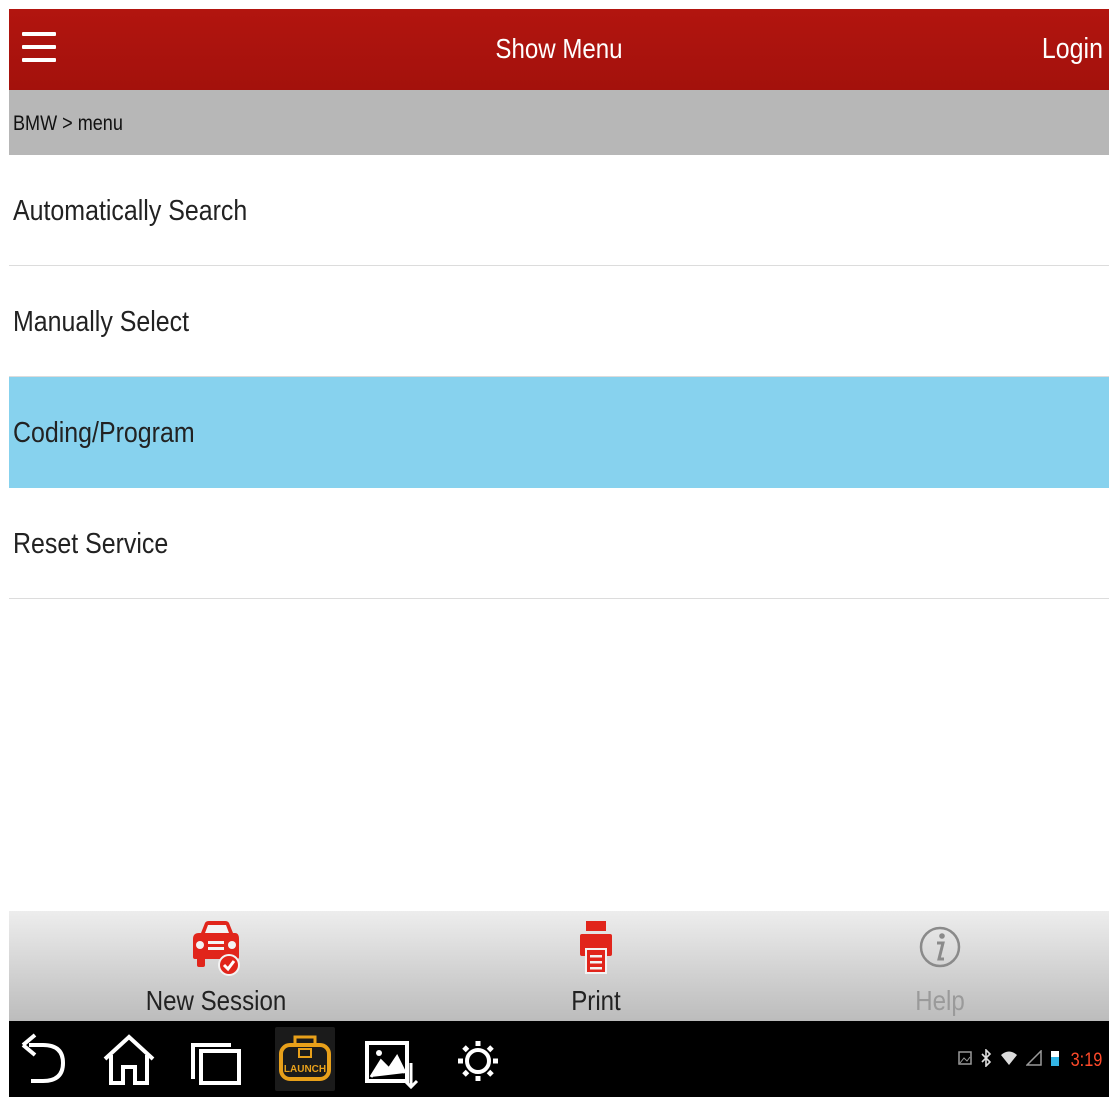  I want to click on gallery-notification-icon, so click(965, 1060).